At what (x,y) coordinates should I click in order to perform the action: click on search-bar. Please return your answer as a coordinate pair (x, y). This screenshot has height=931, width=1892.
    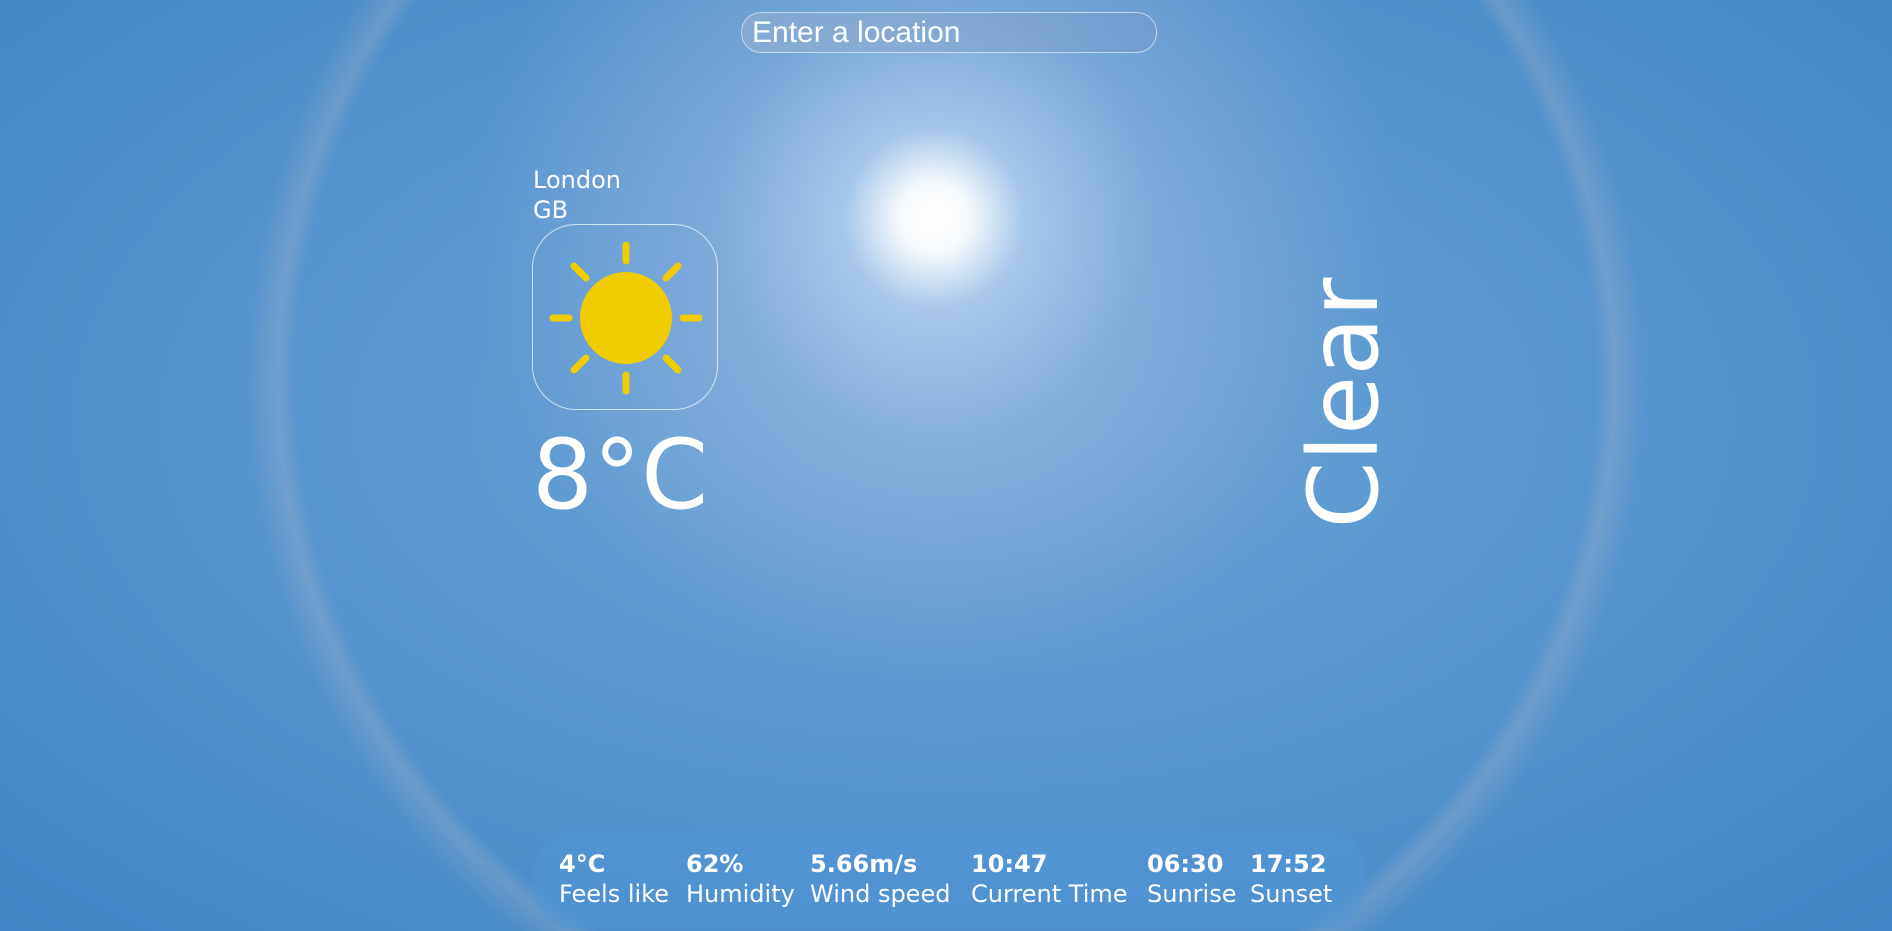
    Looking at the image, I should click on (949, 32).